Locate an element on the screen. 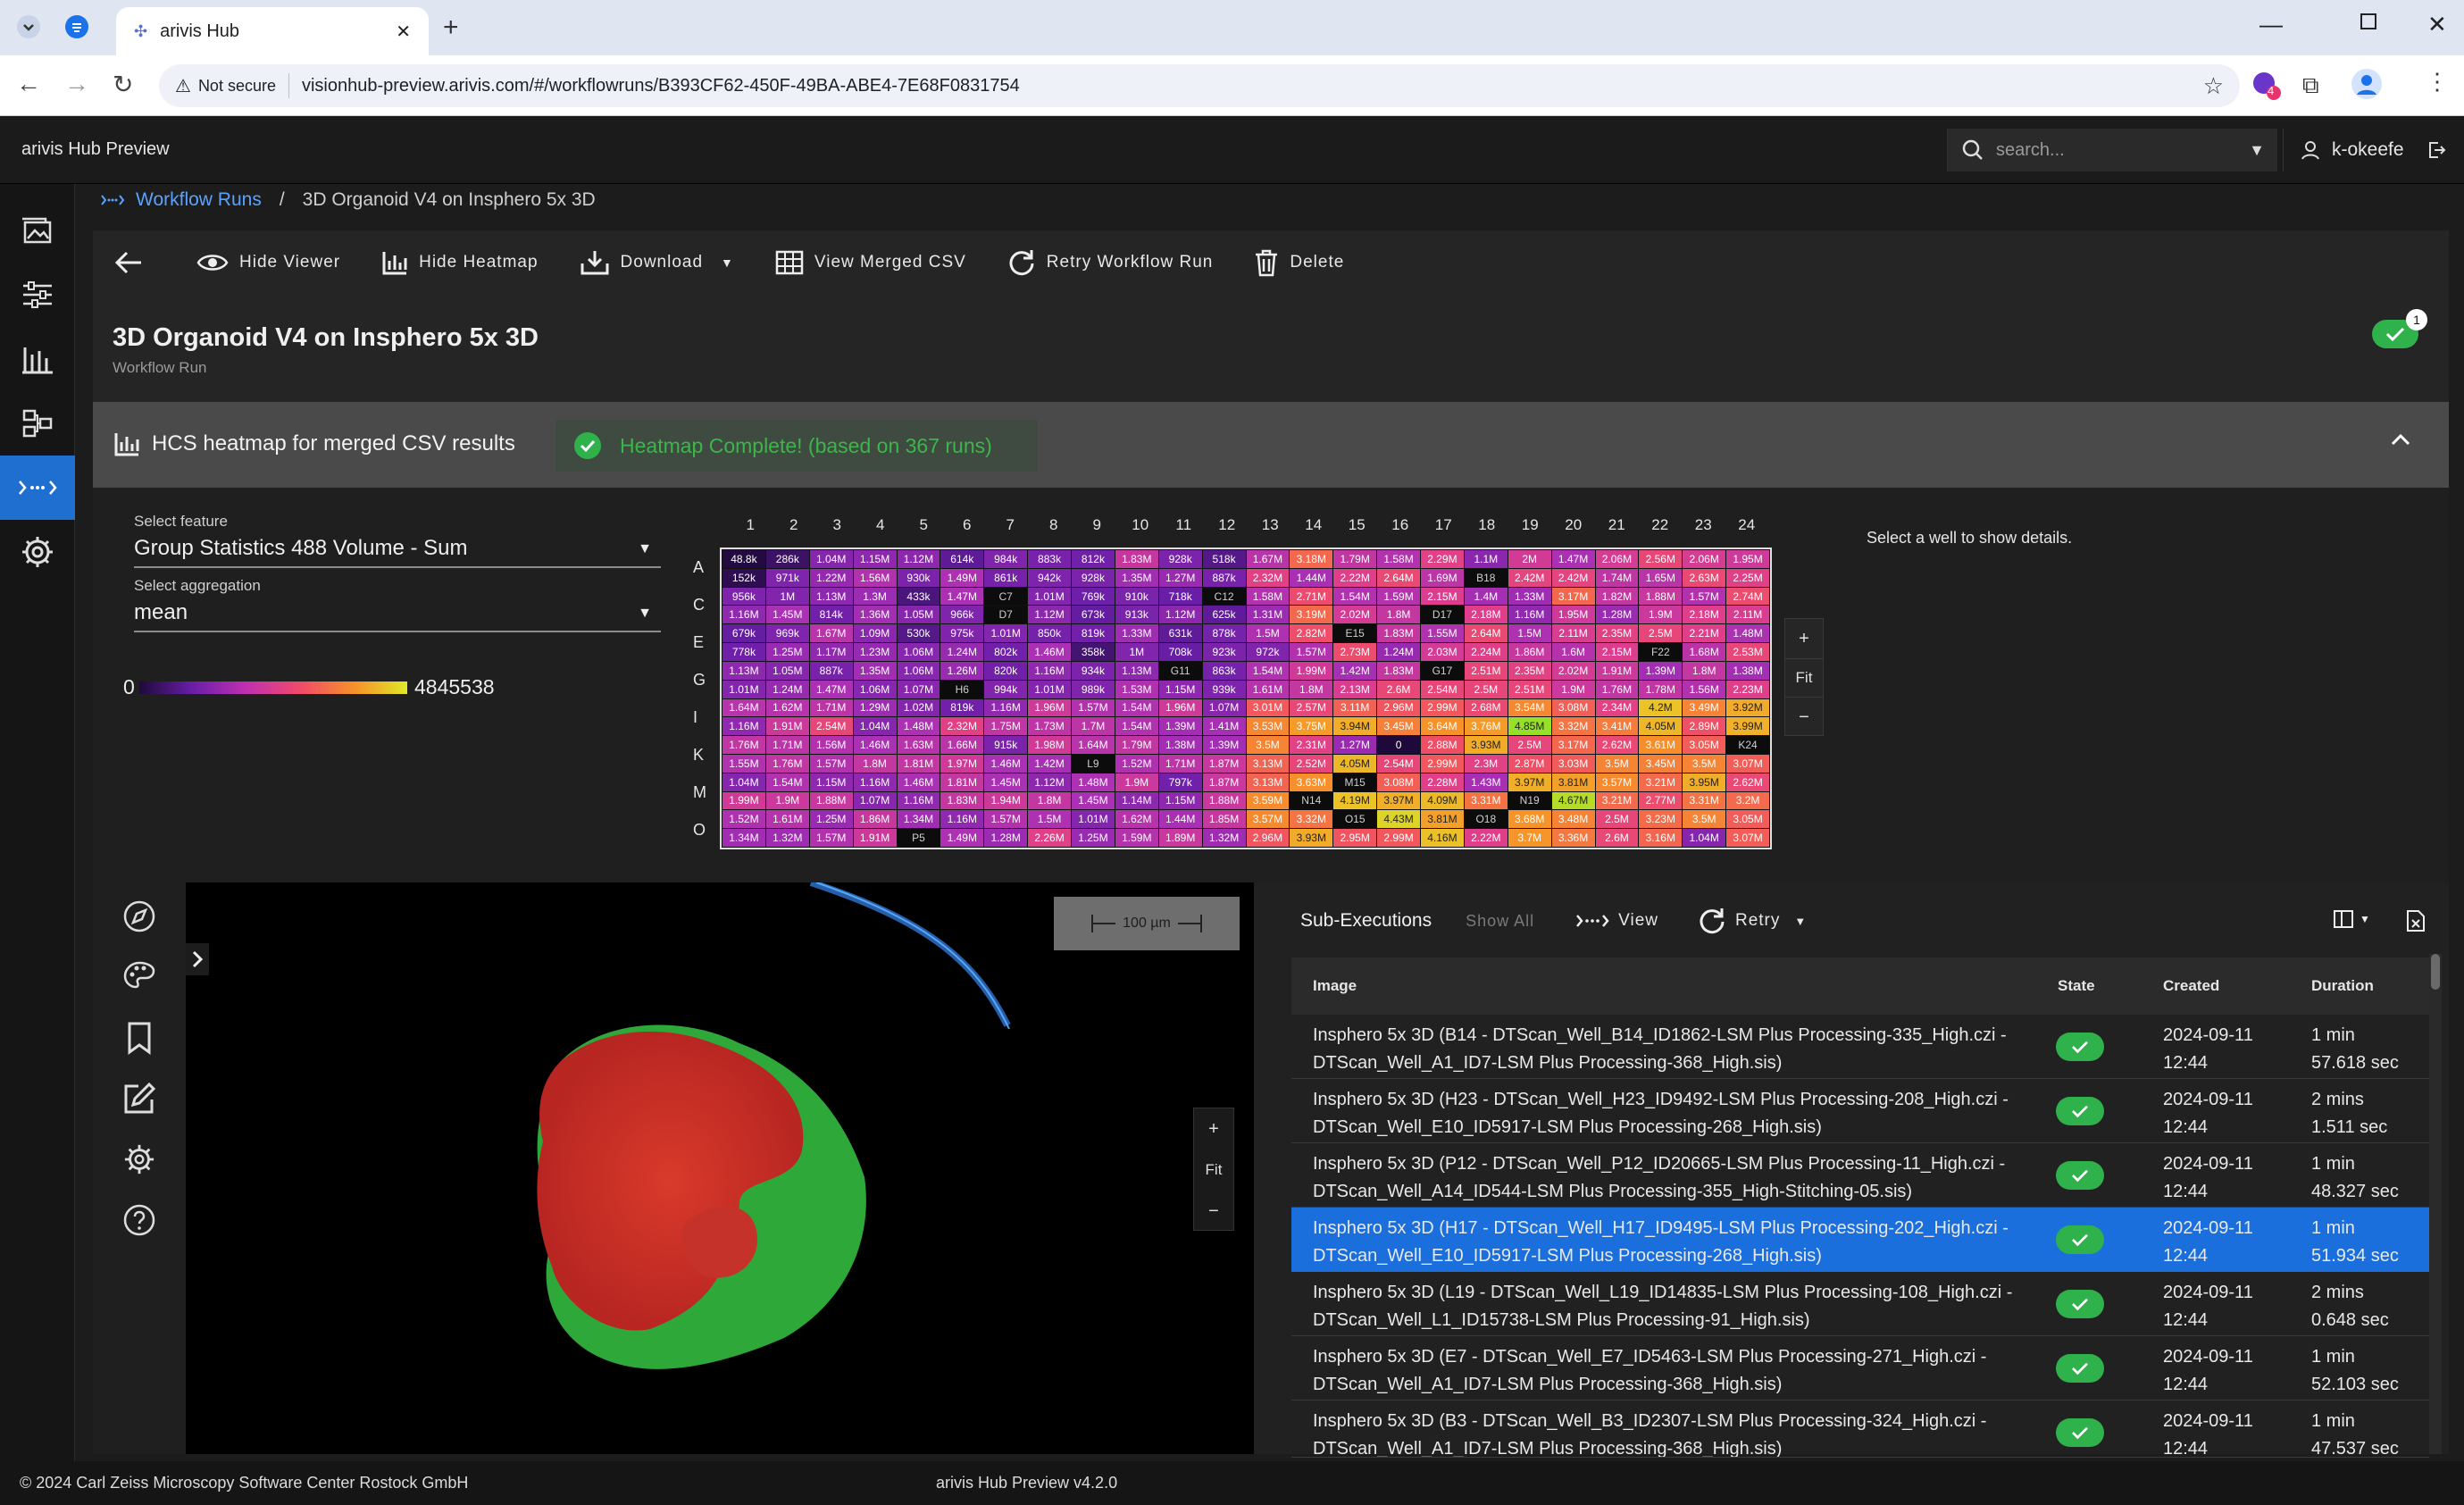 The image size is (2464, 1505). window-close-icon: ✕ is located at coordinates (2437, 24).